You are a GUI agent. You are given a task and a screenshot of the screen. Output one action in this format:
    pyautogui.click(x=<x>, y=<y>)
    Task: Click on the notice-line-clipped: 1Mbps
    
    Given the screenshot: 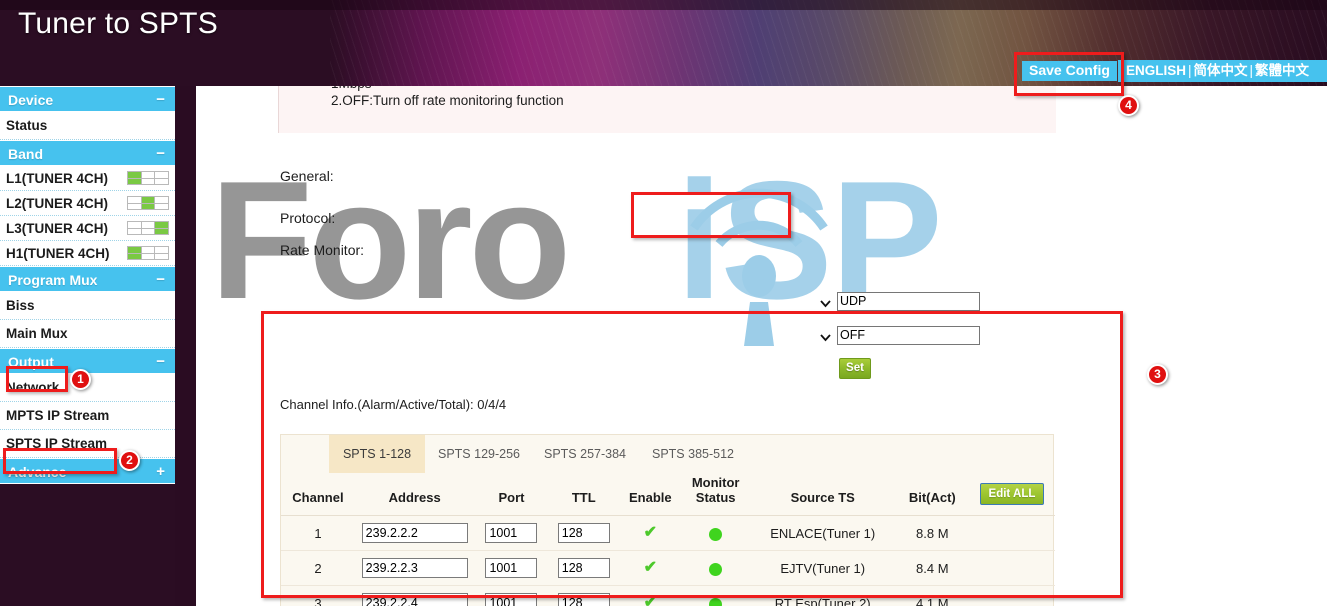 What is the action you would take?
    pyautogui.click(x=351, y=88)
    